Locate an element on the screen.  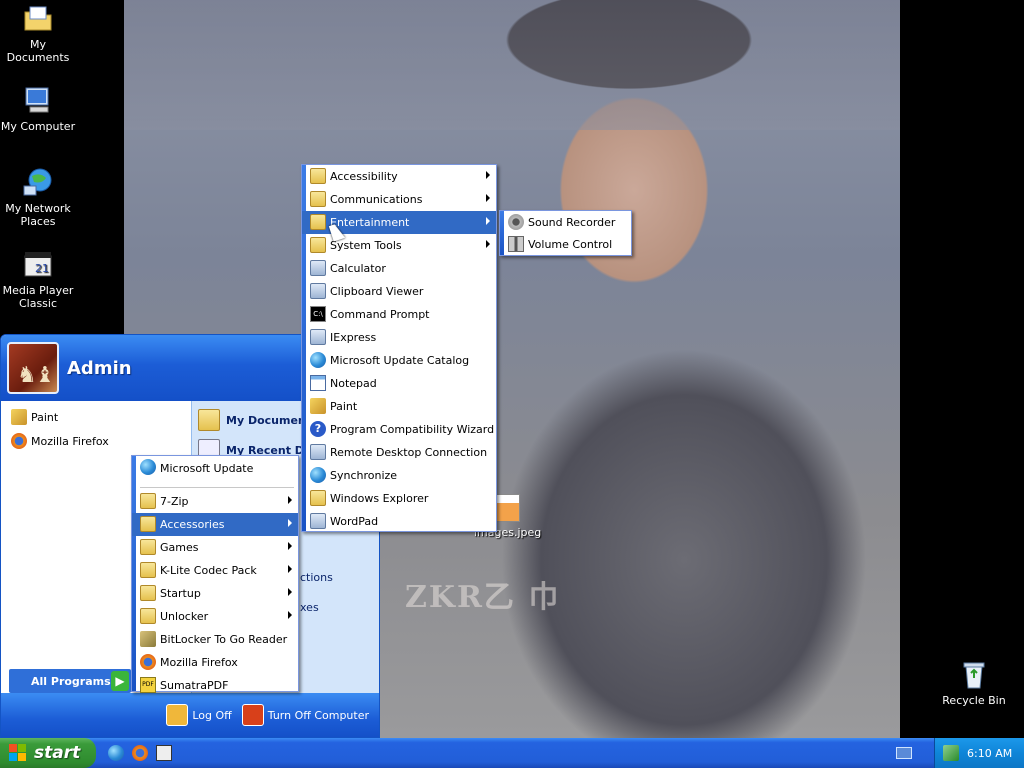
chess-icon: ♞ is located at coordinates (27, 375).